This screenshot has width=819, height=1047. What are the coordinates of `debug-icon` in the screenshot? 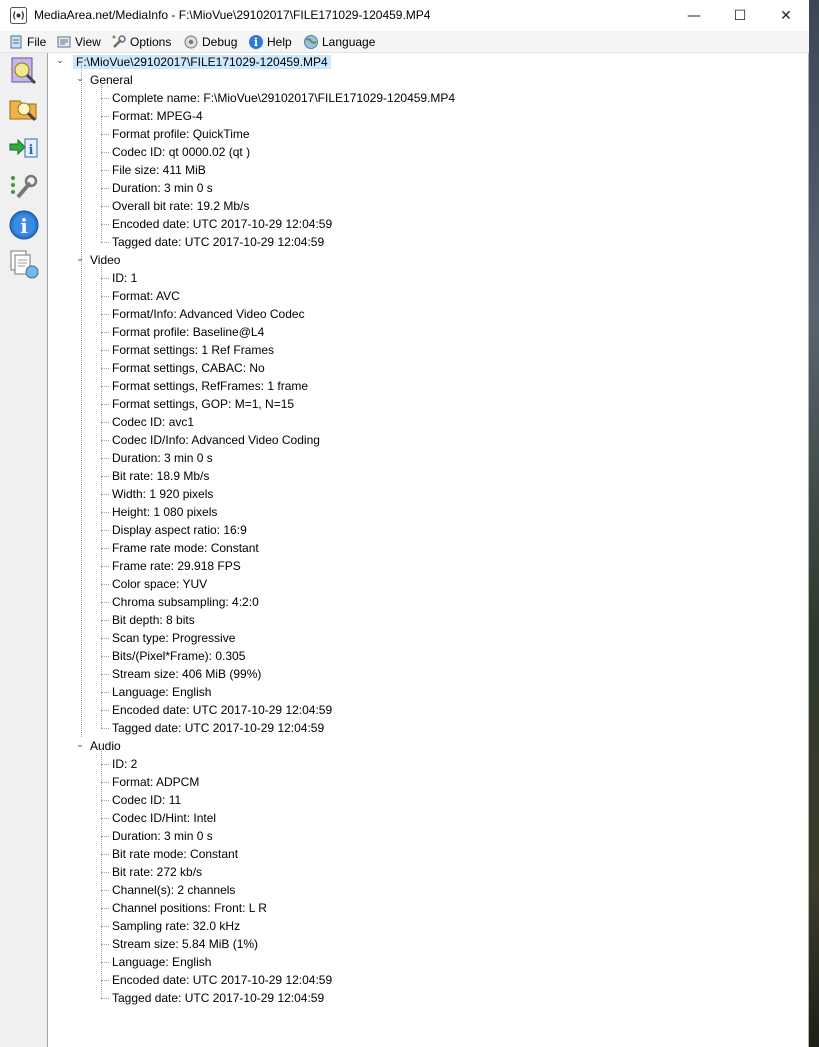 It's located at (191, 42).